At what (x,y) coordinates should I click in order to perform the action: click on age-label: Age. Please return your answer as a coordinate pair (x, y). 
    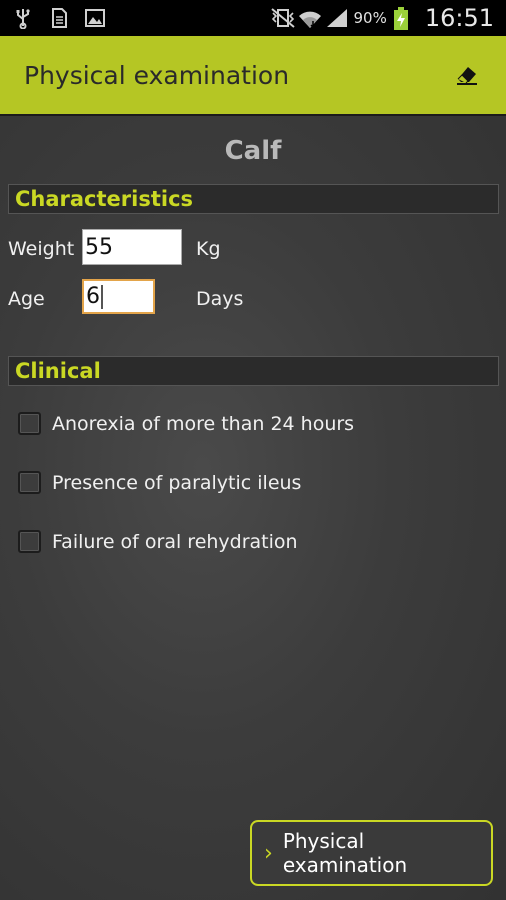
    Looking at the image, I should click on (26, 299).